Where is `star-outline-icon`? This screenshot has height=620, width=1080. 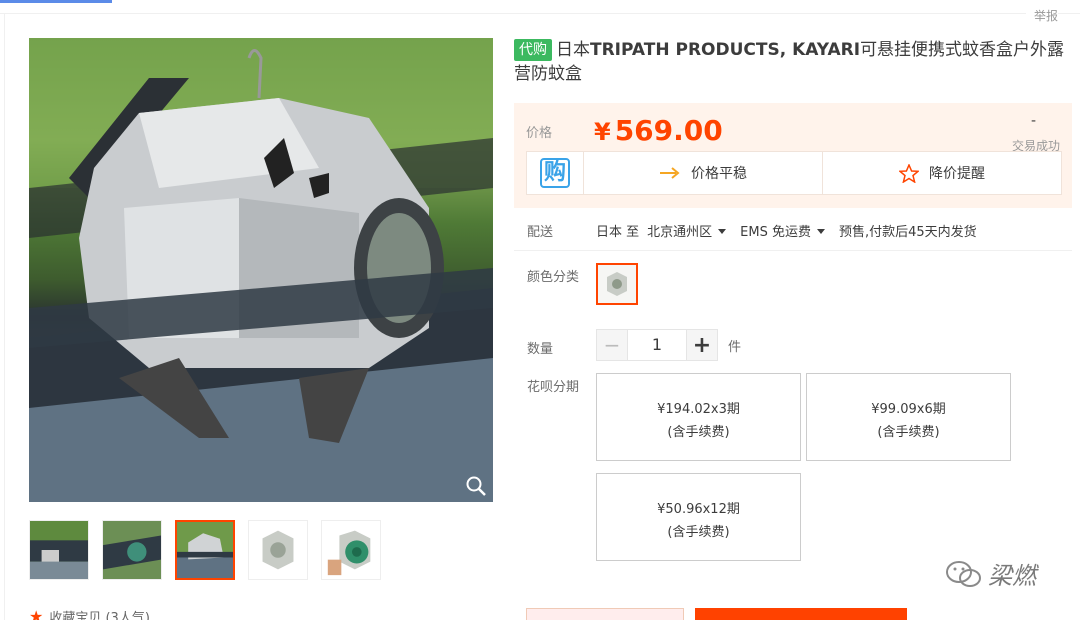
star-outline-icon is located at coordinates (909, 173).